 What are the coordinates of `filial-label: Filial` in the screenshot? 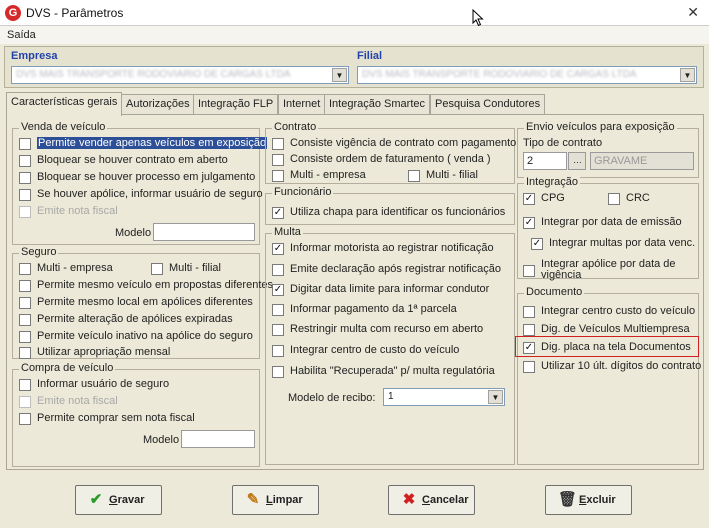 It's located at (370, 56).